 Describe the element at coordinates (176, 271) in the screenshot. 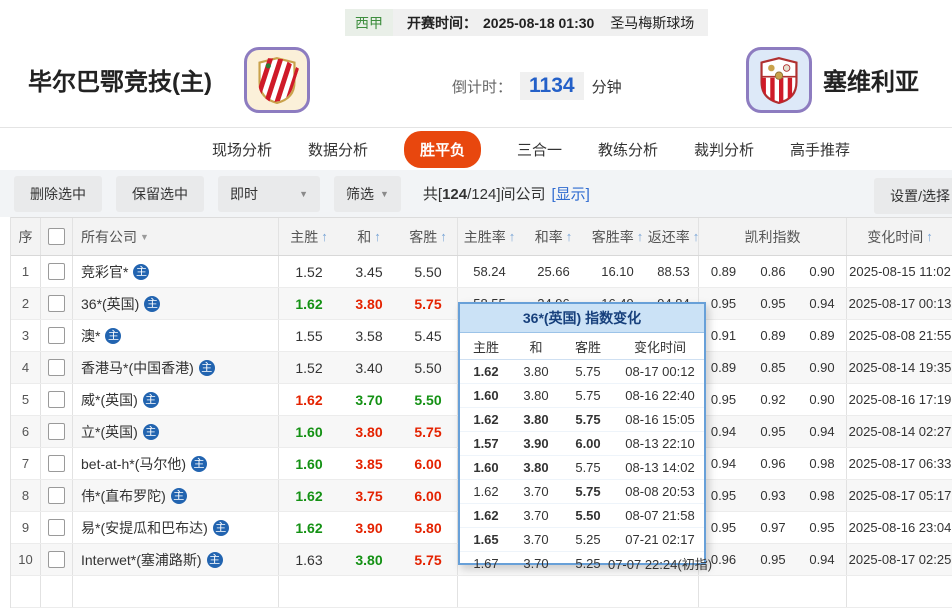

I see `company-cell: 竞彩官* 主` at that location.